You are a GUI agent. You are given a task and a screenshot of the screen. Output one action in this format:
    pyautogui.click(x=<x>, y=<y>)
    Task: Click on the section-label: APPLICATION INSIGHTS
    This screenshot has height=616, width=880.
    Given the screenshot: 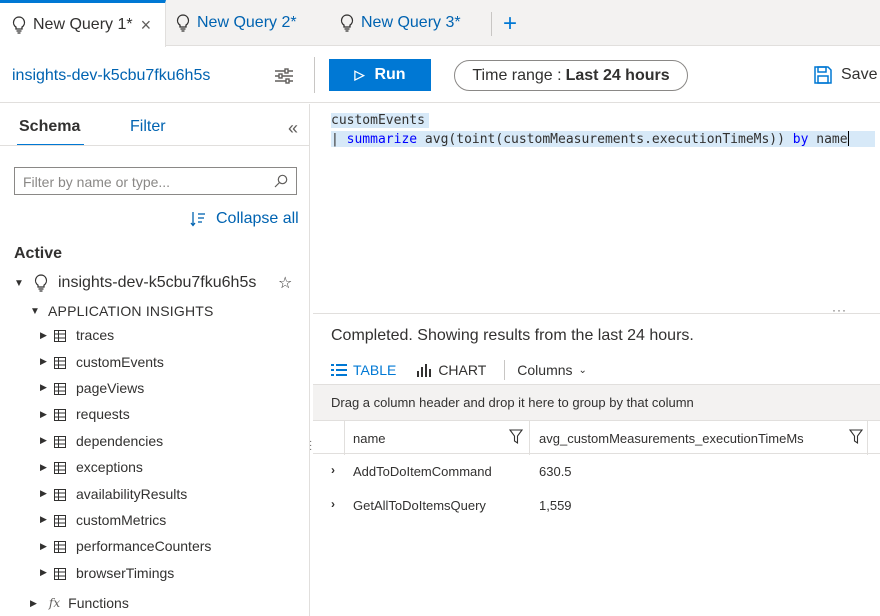 What is the action you would take?
    pyautogui.click(x=131, y=311)
    